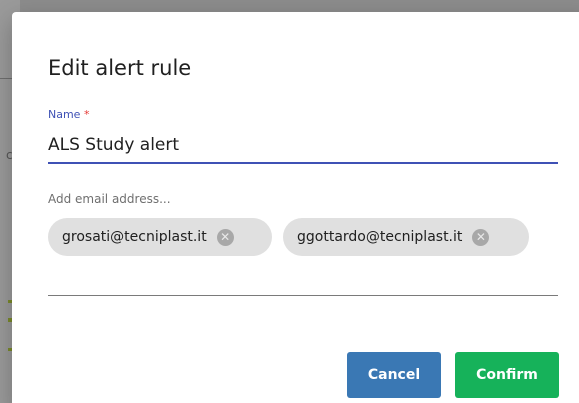  I want to click on dialog-title: Edit alert rule, so click(120, 68).